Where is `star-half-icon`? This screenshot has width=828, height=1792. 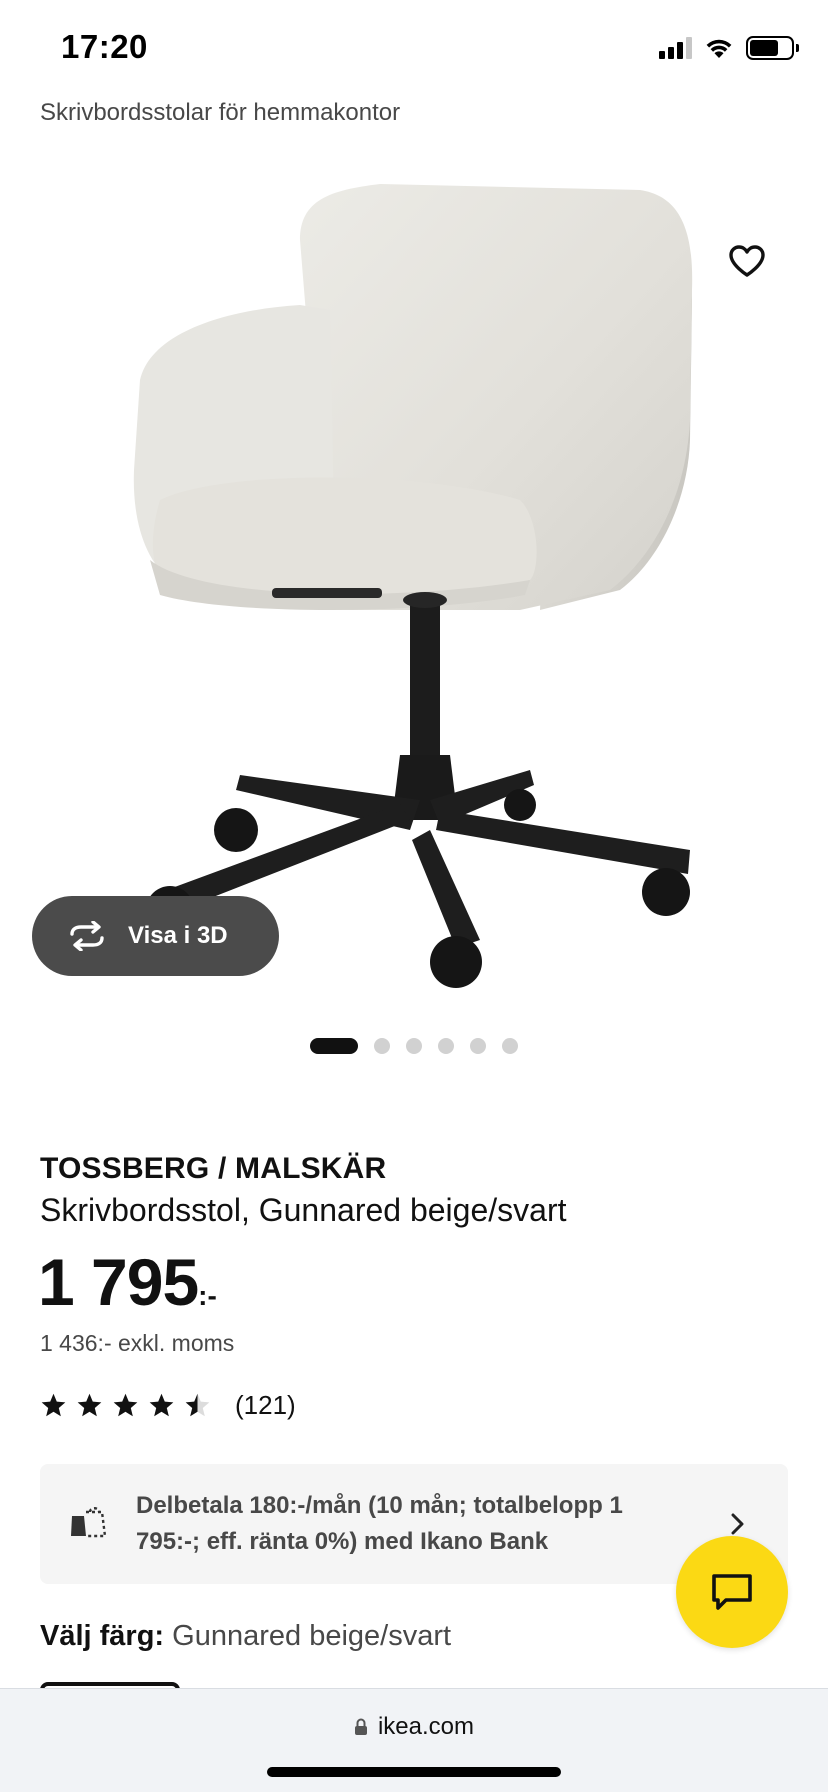 star-half-icon is located at coordinates (197, 1405).